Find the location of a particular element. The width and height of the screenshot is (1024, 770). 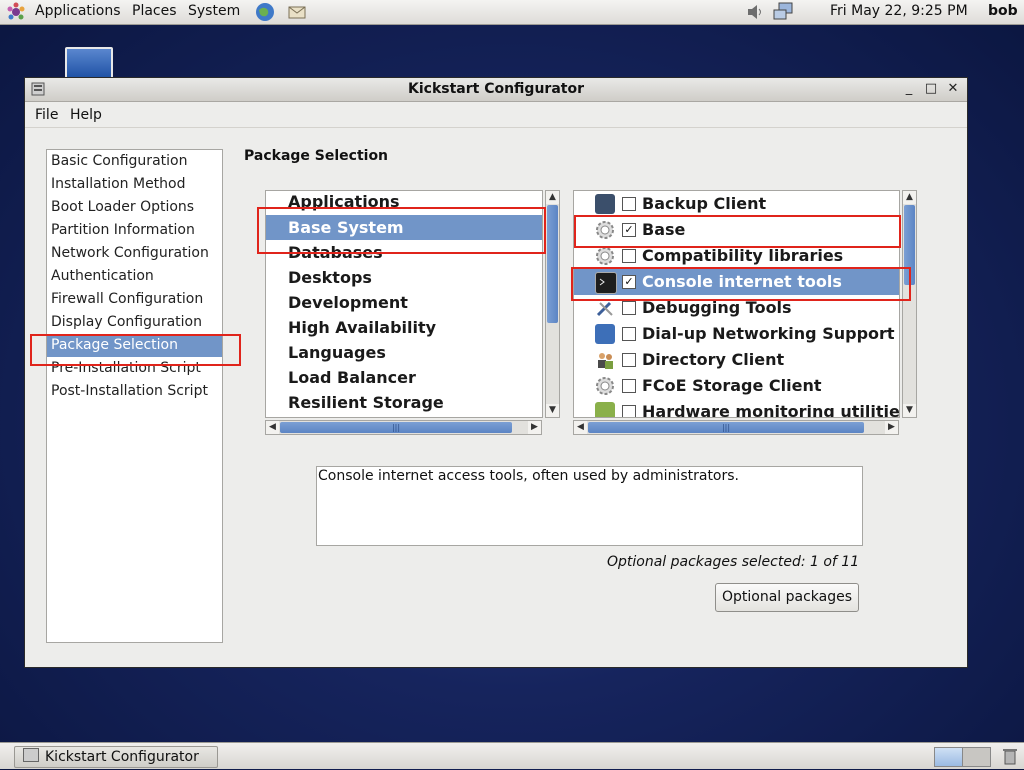

package-hardware-monitoring: Hardware monitoring utilitie is located at coordinates (736, 408).